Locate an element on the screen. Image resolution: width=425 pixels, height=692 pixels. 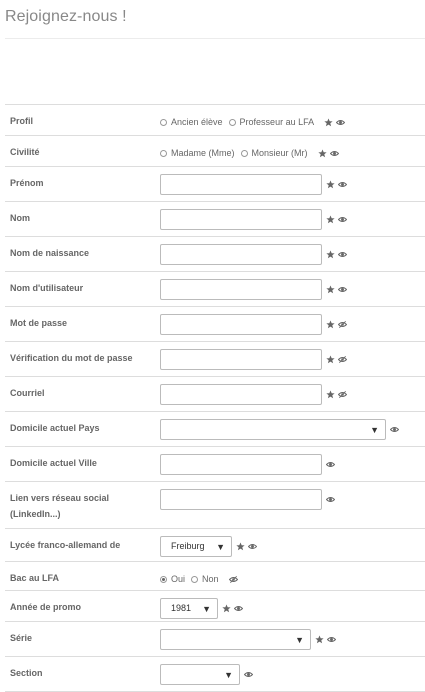
field-label: Vérification du mot de passe is located at coordinates (71, 358).